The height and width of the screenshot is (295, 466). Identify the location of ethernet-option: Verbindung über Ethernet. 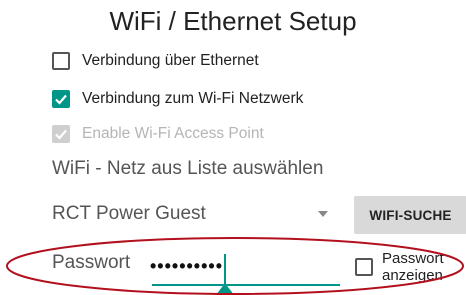
(155, 61).